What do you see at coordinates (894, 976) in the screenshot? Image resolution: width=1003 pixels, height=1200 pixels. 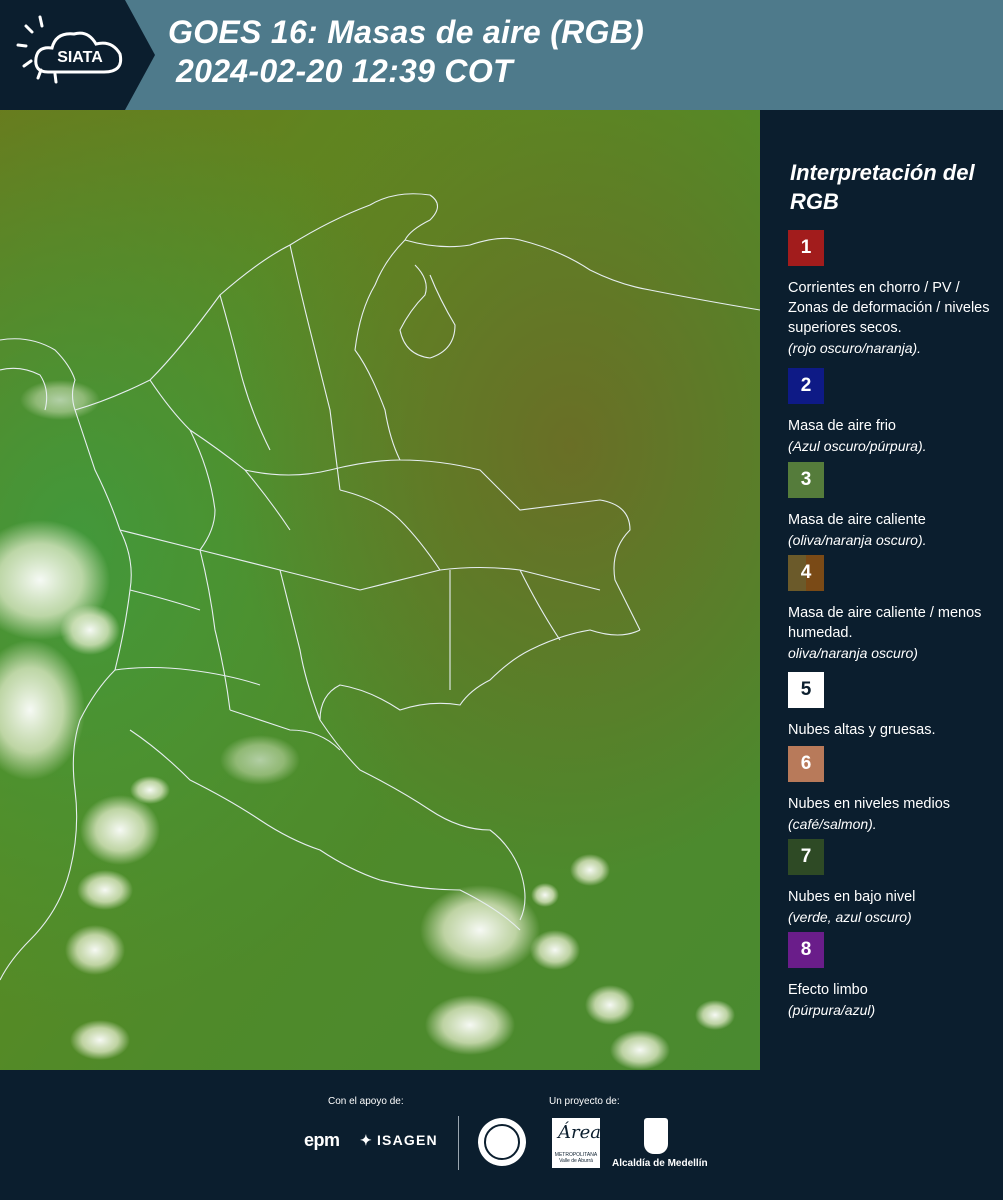 I see `legend-item-8: 8 Efecto limbo (púrpura/azul)` at bounding box center [894, 976].